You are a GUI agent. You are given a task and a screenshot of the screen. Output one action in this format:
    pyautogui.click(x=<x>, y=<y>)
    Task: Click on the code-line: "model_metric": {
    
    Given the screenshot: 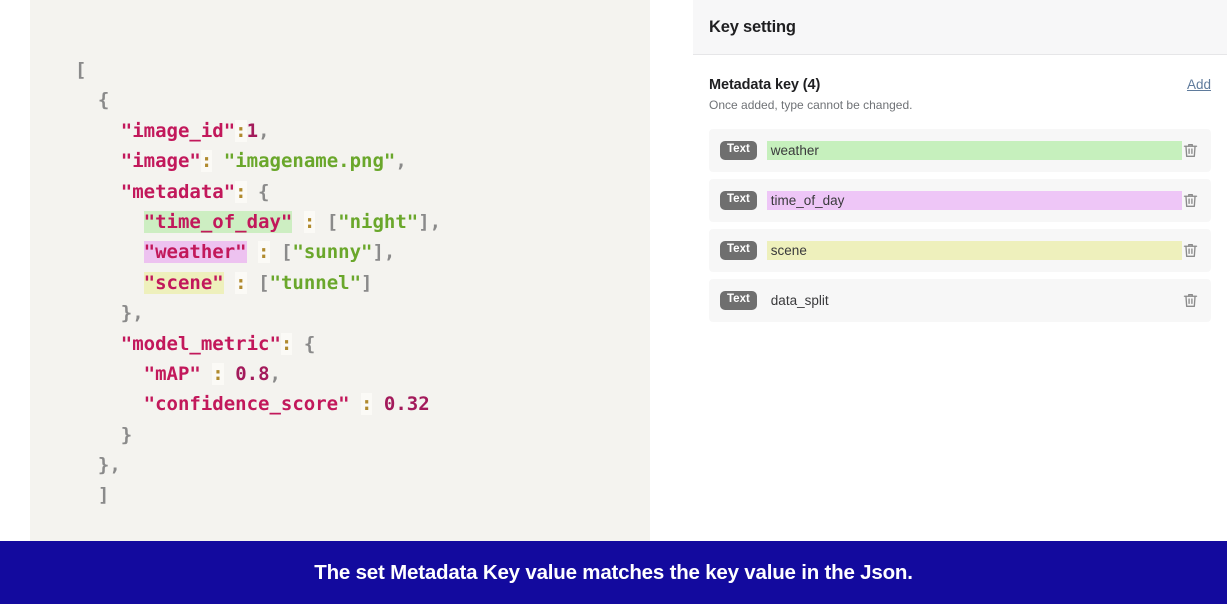 What is the action you would take?
    pyautogui.click(x=258, y=344)
    